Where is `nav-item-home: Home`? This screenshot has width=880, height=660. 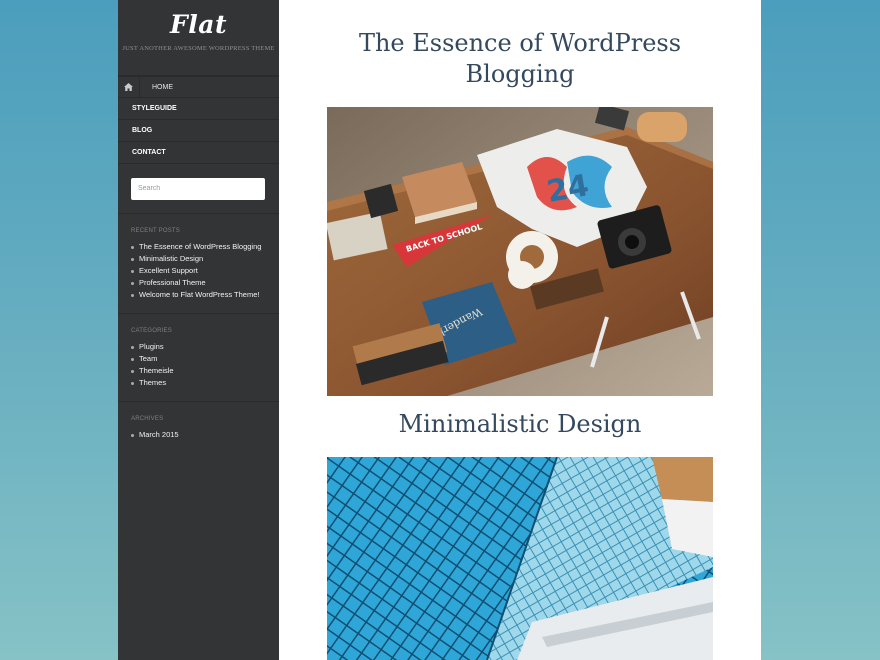 nav-item-home: Home is located at coordinates (198, 87).